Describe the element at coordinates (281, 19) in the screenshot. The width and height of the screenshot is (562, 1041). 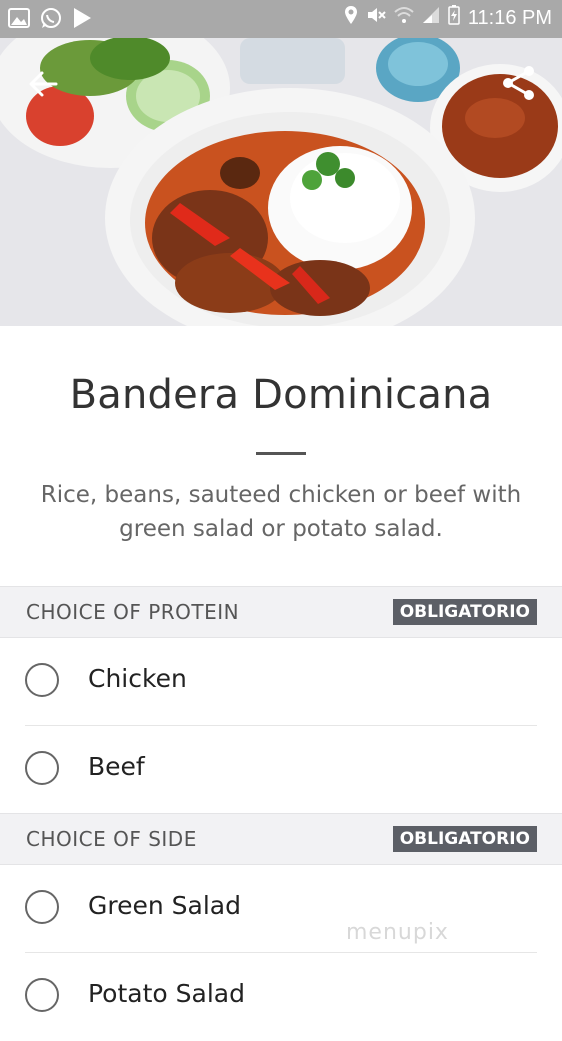
I see `status-bar: 11:16 PM` at that location.